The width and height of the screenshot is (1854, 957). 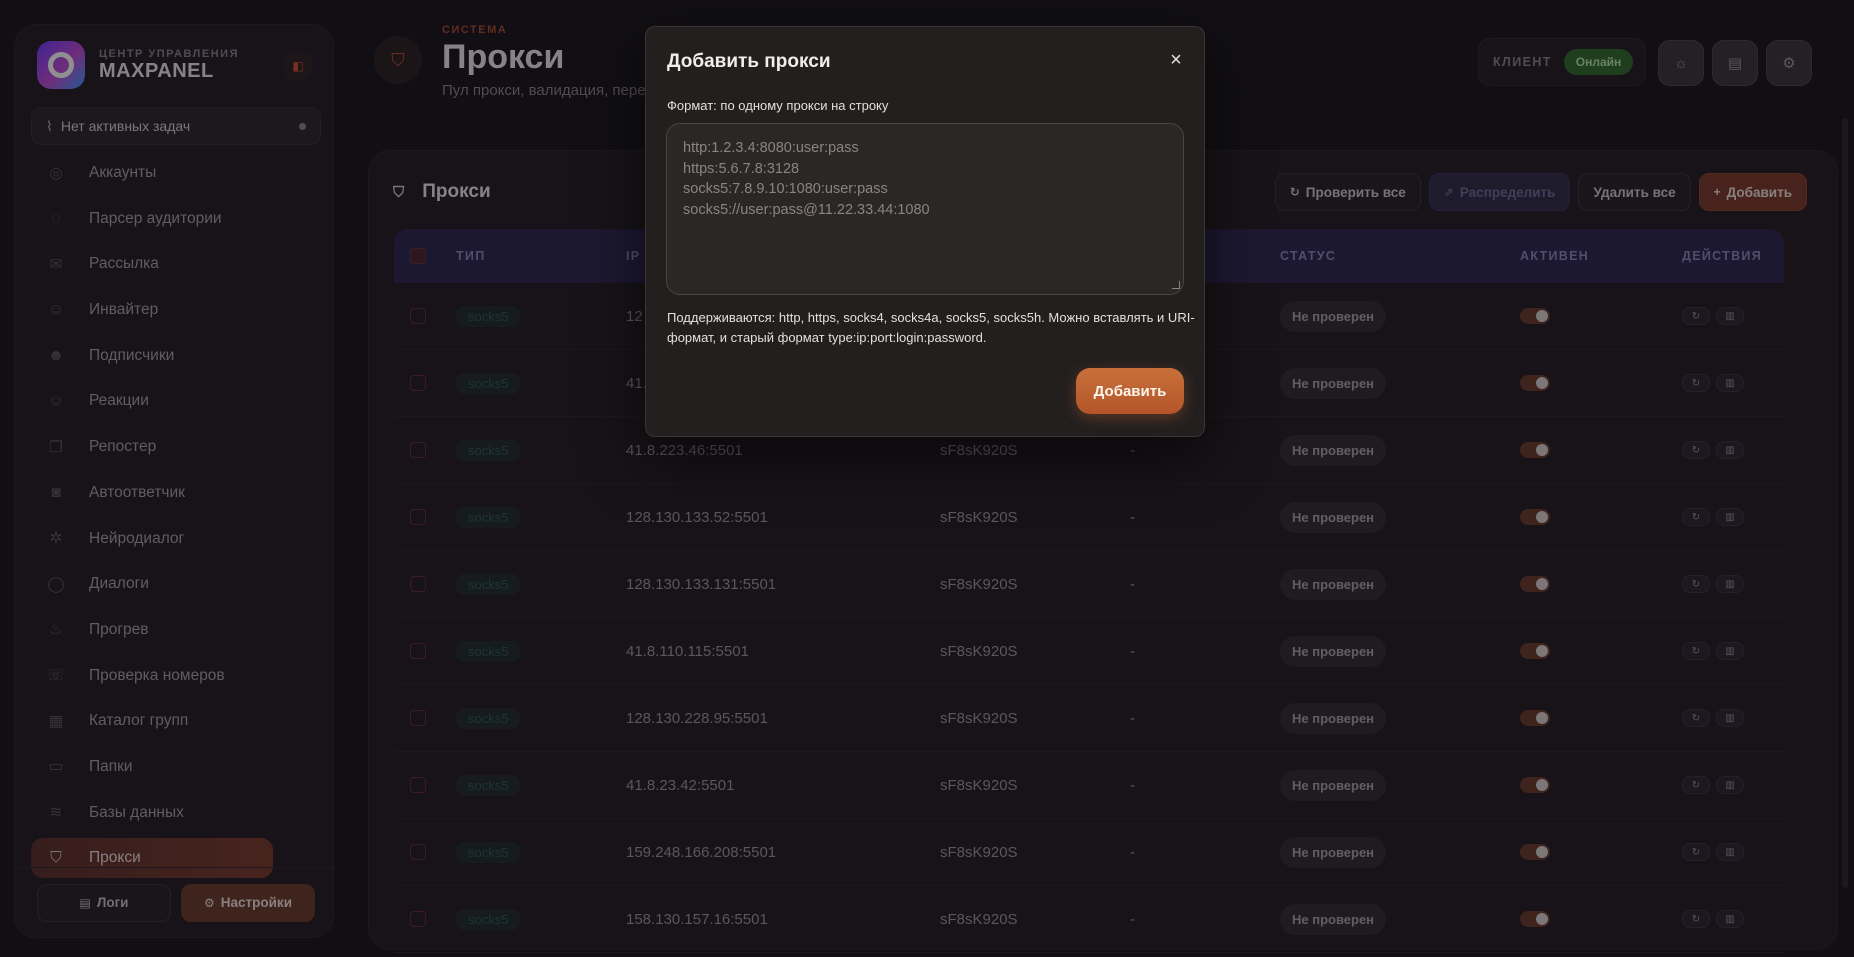 What do you see at coordinates (1176, 60) in the screenshot?
I see `close-icon: ×` at bounding box center [1176, 60].